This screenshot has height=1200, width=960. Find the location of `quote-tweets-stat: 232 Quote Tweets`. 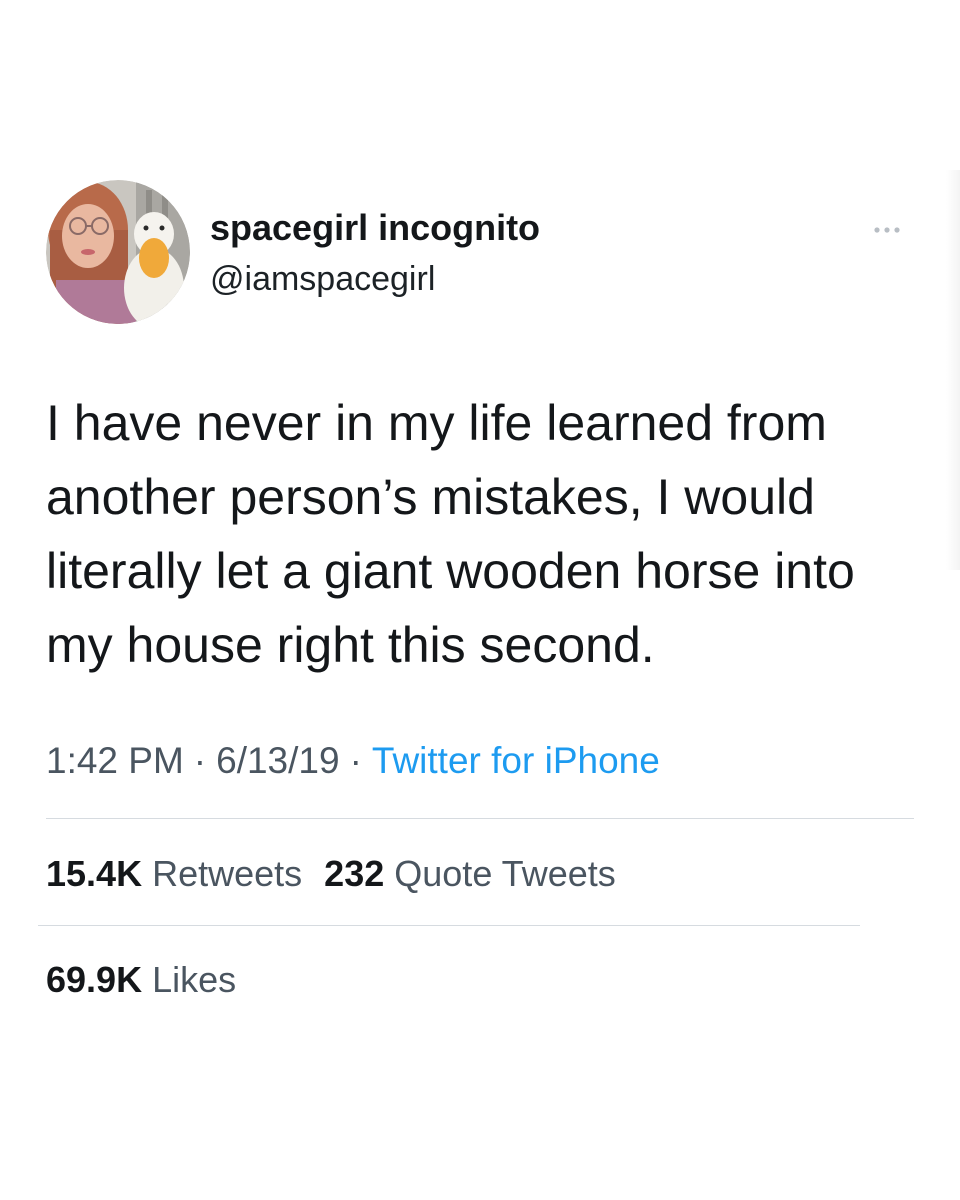

quote-tweets-stat: 232 Quote Tweets is located at coordinates (470, 873).